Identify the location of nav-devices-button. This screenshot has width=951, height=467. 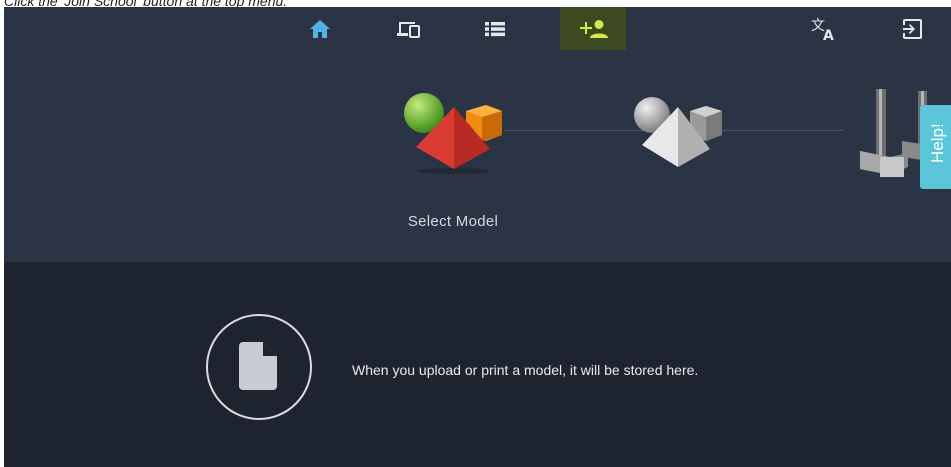
(408, 28).